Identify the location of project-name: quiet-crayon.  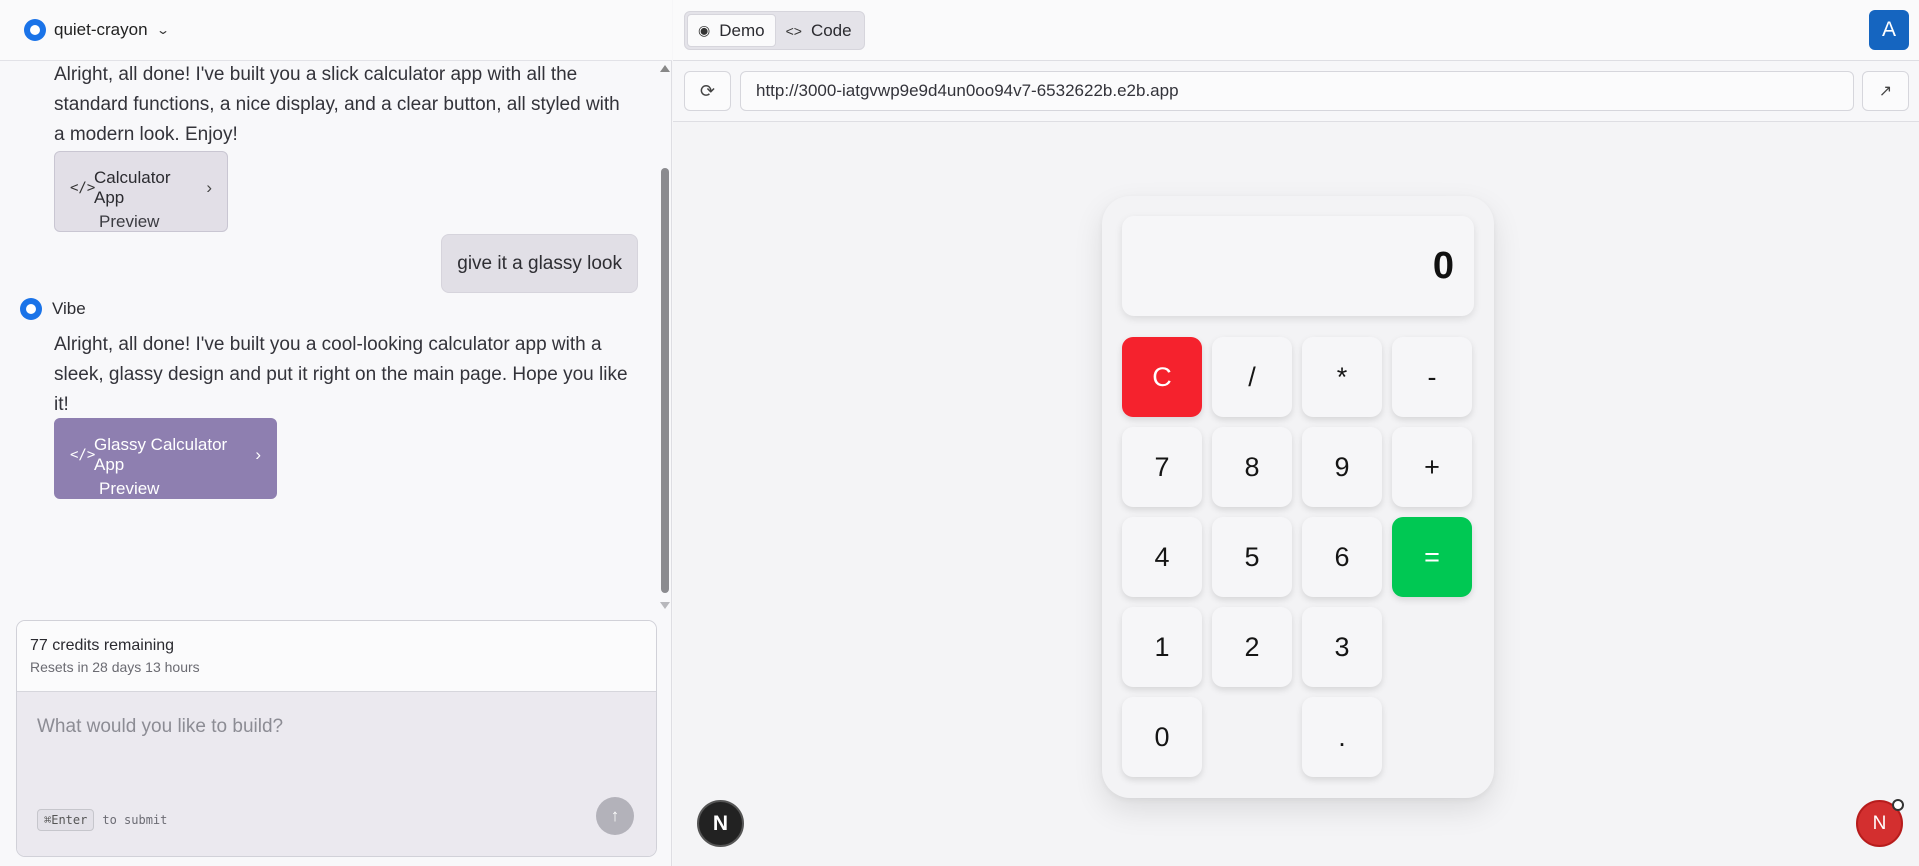
(101, 30).